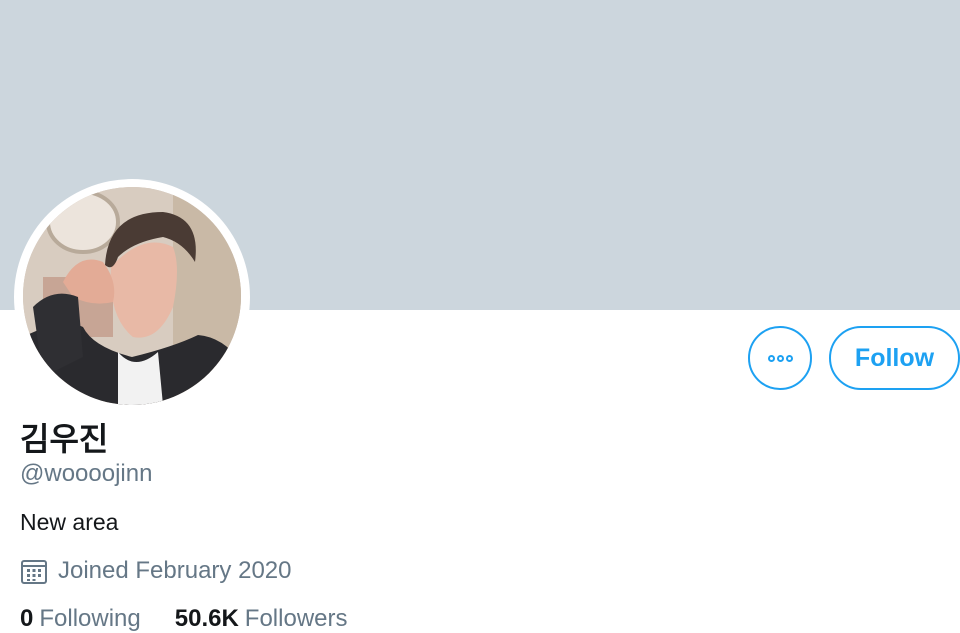  What do you see at coordinates (296, 618) in the screenshot?
I see `followers-label: Followers` at bounding box center [296, 618].